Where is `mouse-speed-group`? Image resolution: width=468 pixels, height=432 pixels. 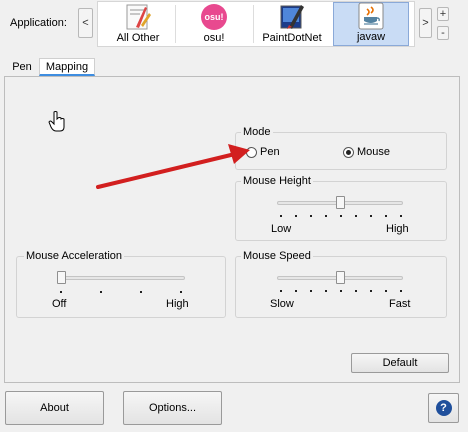
mouse-speed-group is located at coordinates (341, 287).